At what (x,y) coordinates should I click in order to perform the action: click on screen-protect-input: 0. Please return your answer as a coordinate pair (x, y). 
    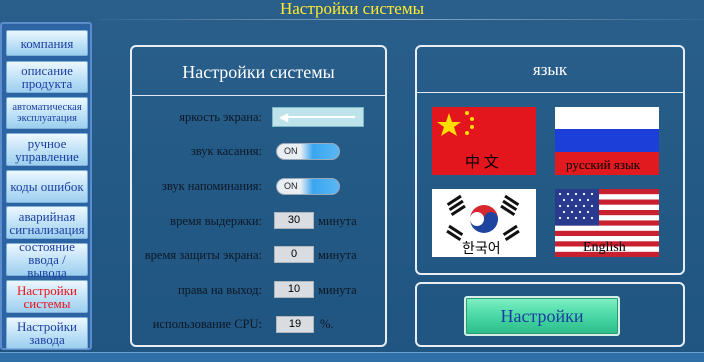
    Looking at the image, I should click on (294, 254).